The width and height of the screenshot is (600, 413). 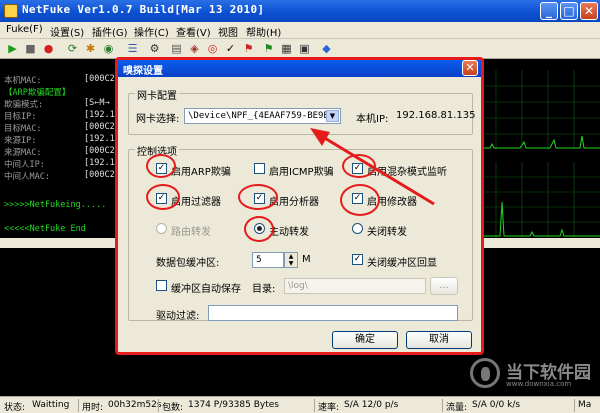 What do you see at coordinates (300, 30) in the screenshot?
I see `menu-bar: Fuke(F) 设置(S) 插件(G) 操作(C) 查看(V) 视图 帮助(H)` at bounding box center [300, 30].